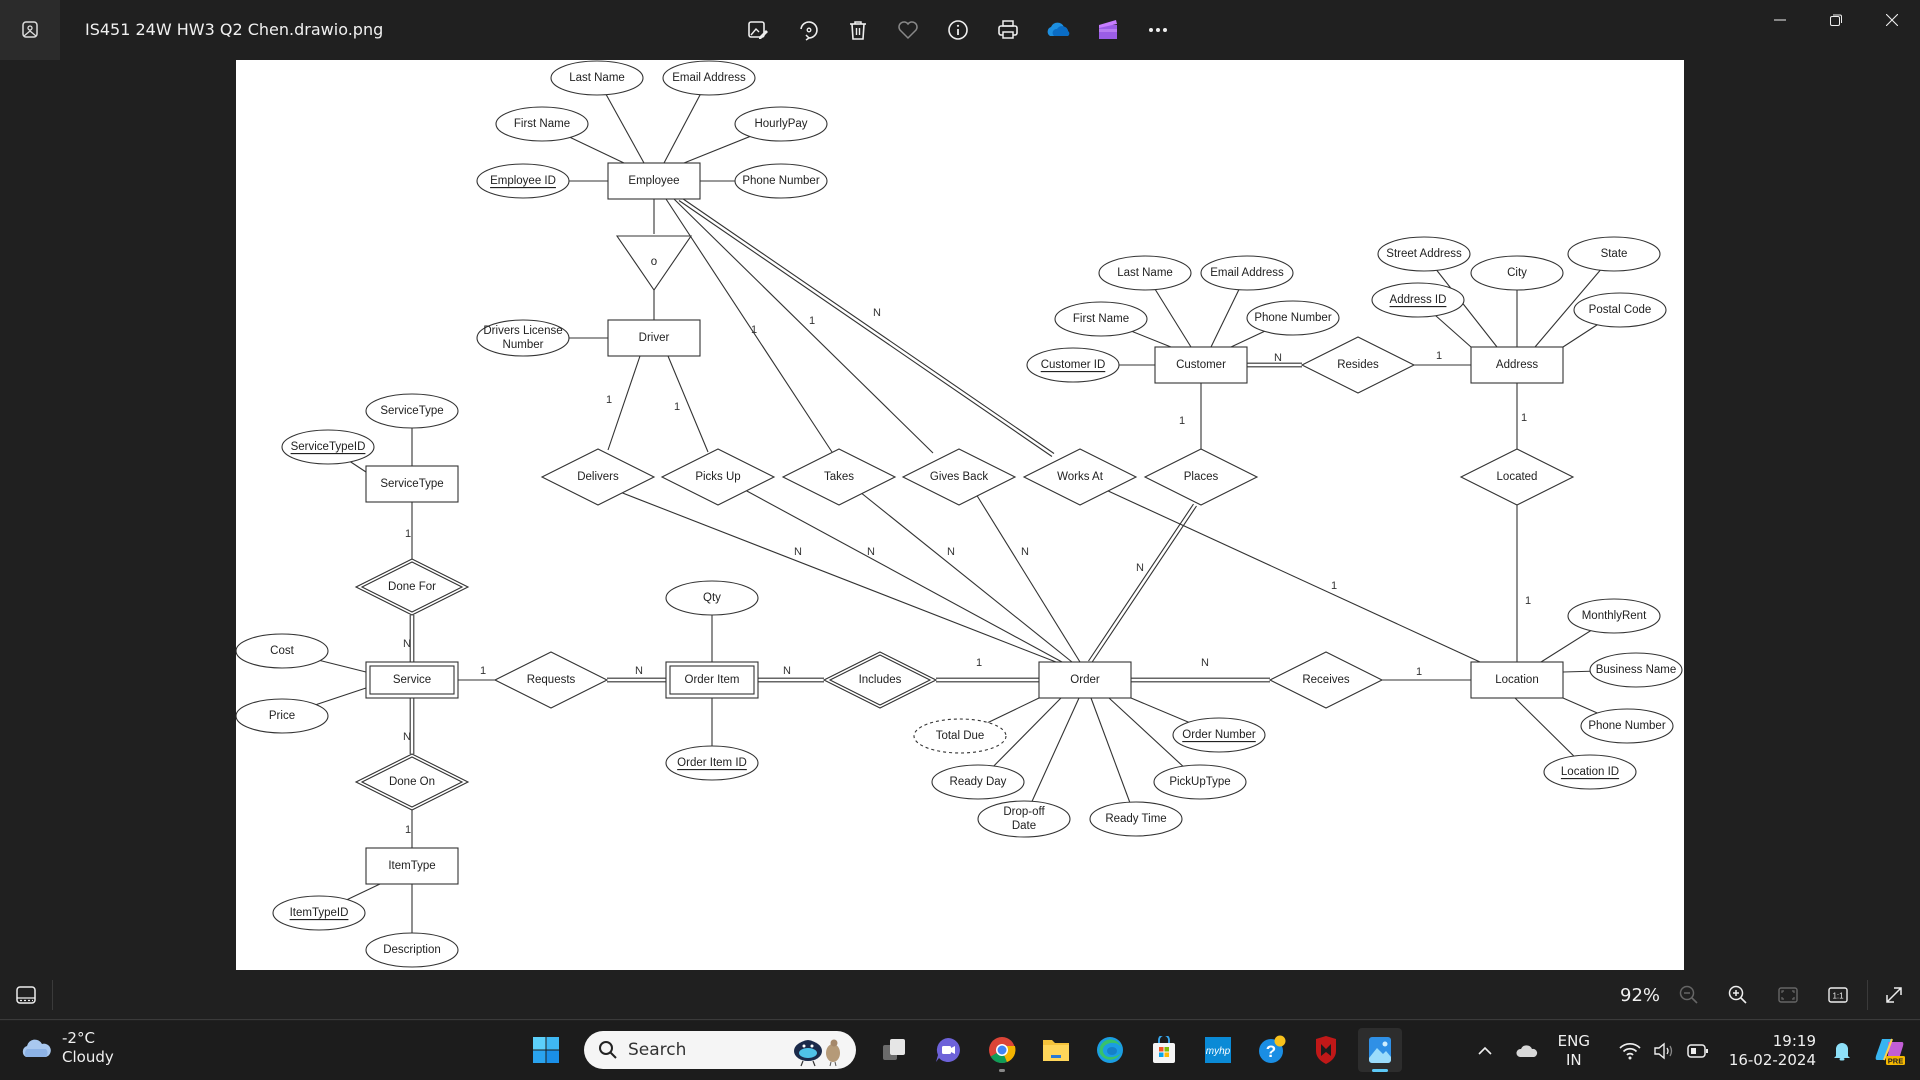  Describe the element at coordinates (411, 411) in the screenshot. I see `attribute-label-st-name: ServiceType` at that location.